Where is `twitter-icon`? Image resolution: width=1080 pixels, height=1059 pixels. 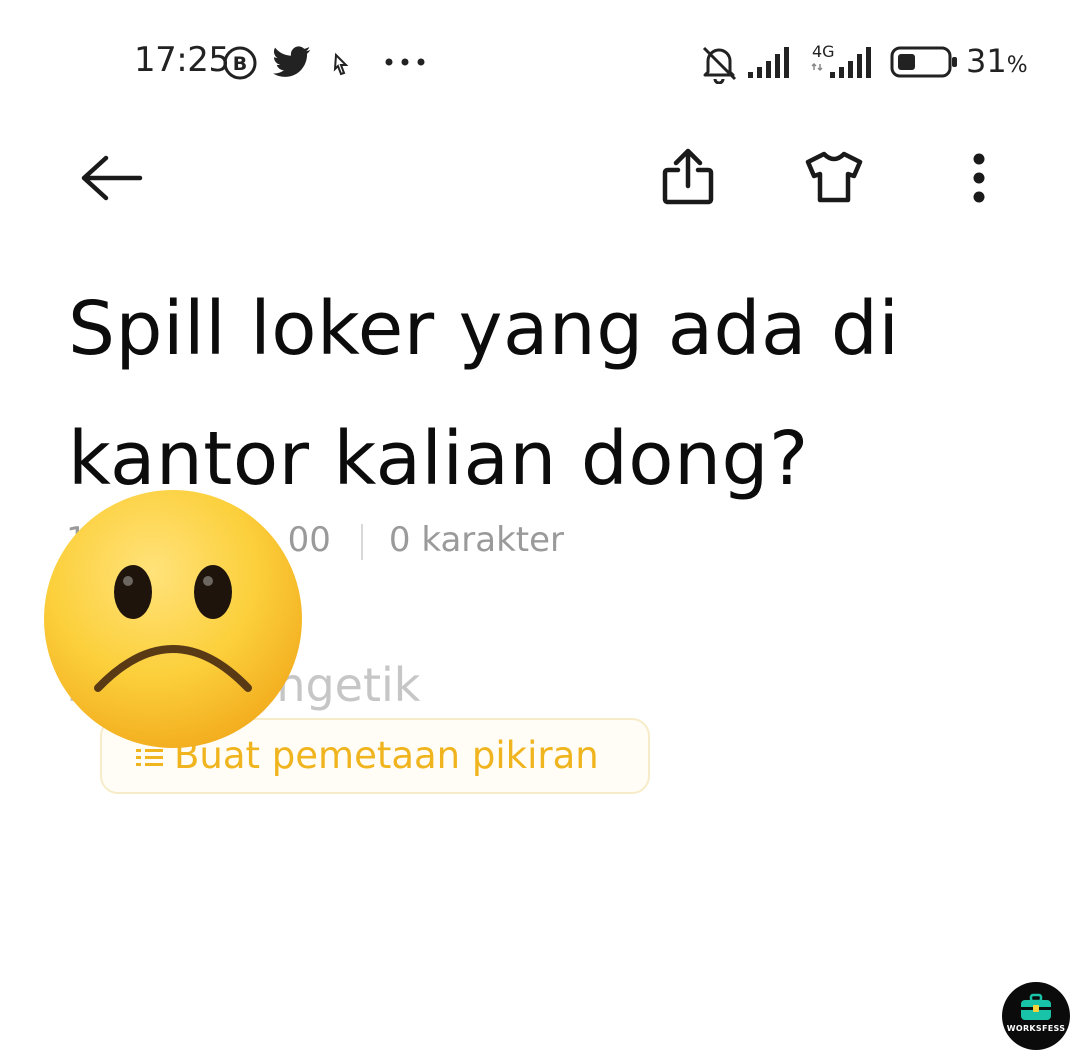
twitter-icon is located at coordinates (292, 61).